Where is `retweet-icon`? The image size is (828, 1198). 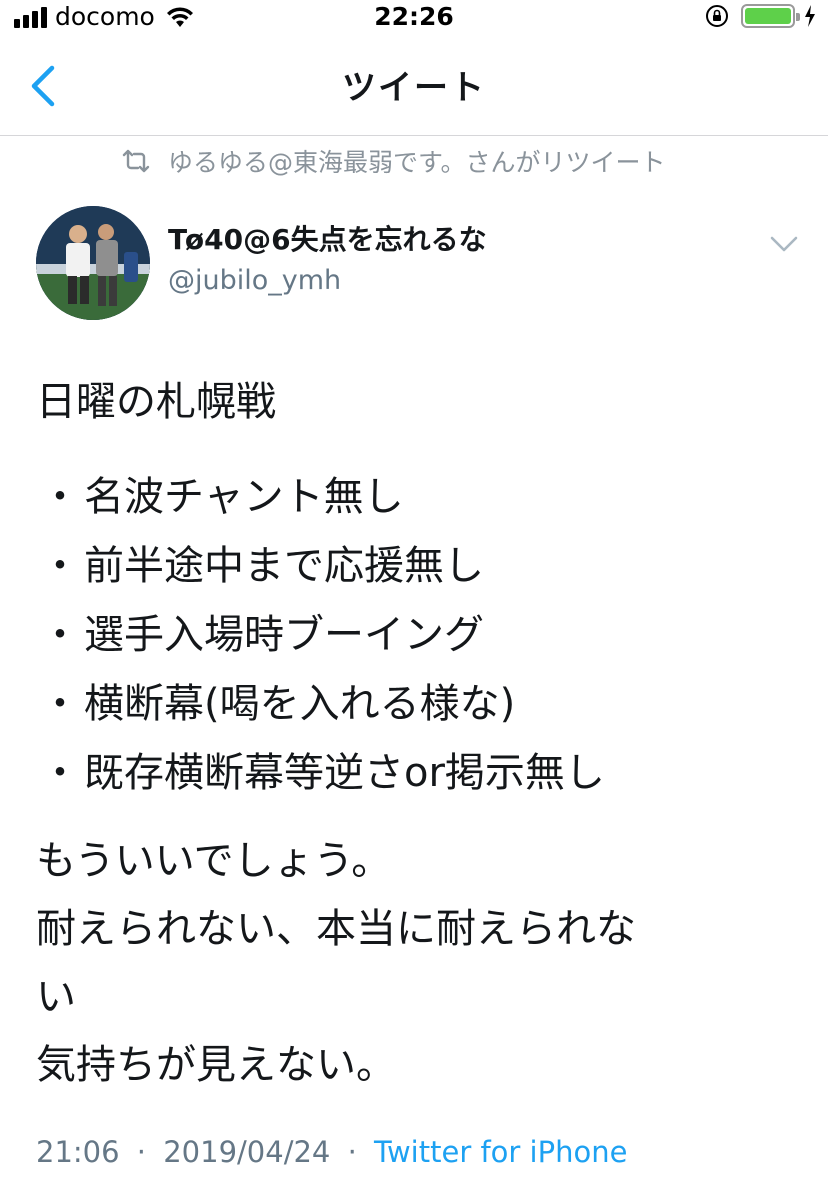 retweet-icon is located at coordinates (136, 161).